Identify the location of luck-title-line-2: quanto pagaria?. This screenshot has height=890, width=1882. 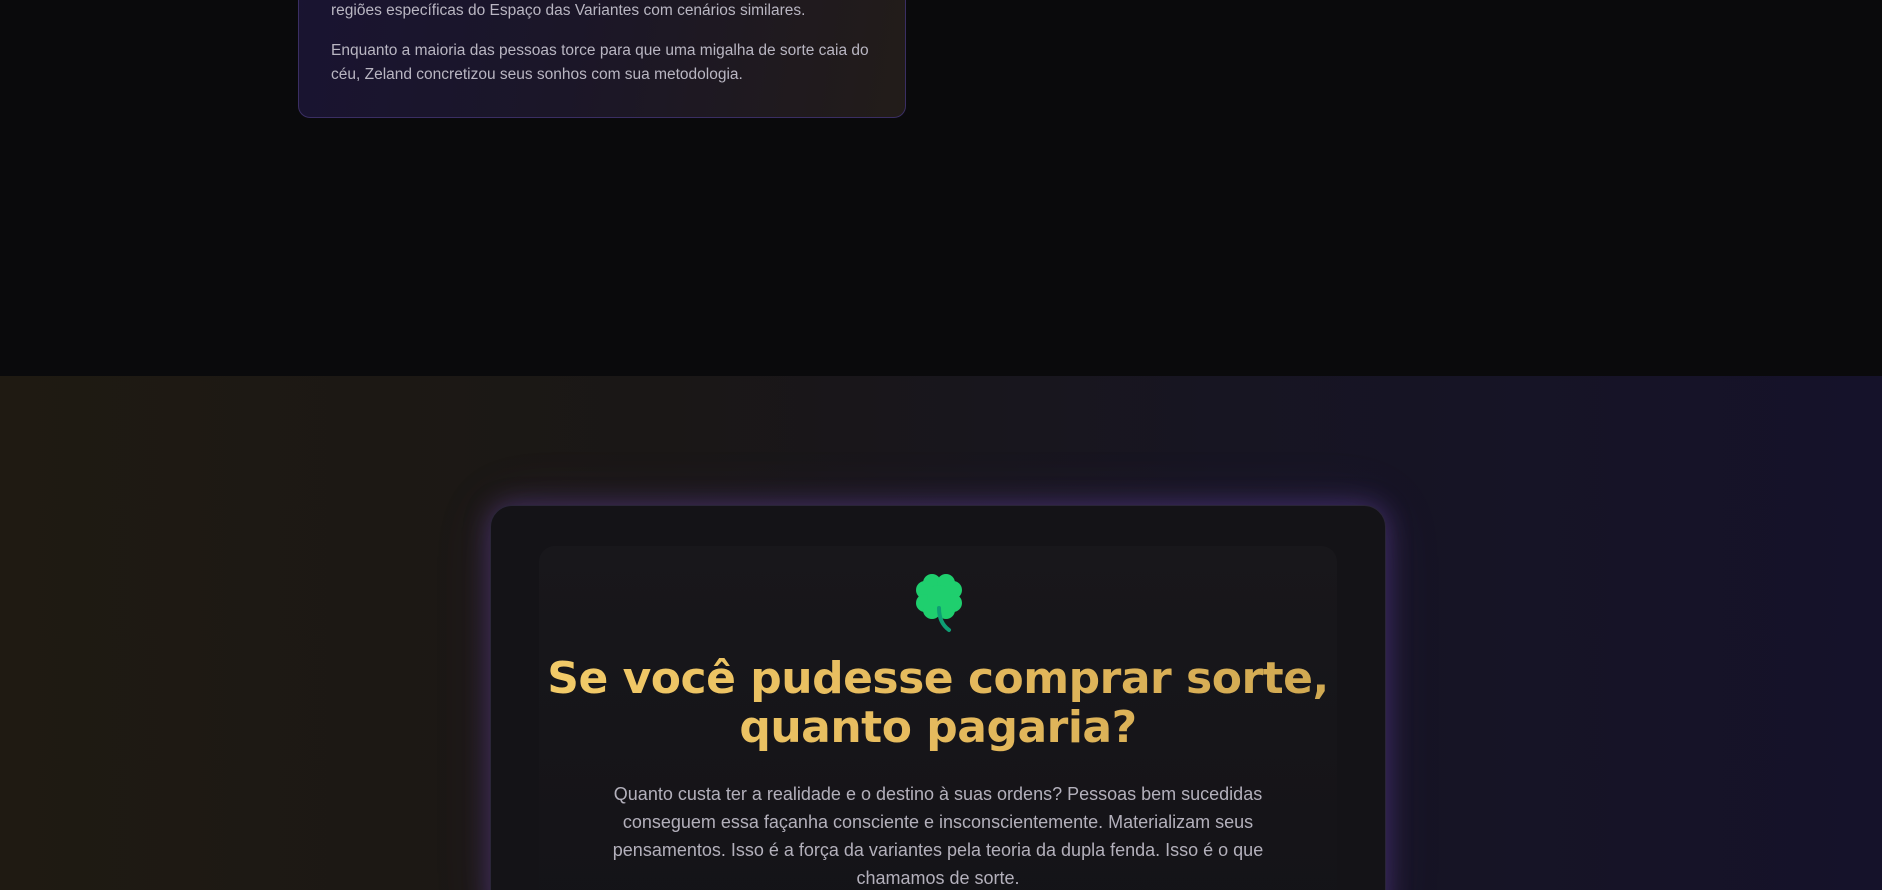
(938, 727).